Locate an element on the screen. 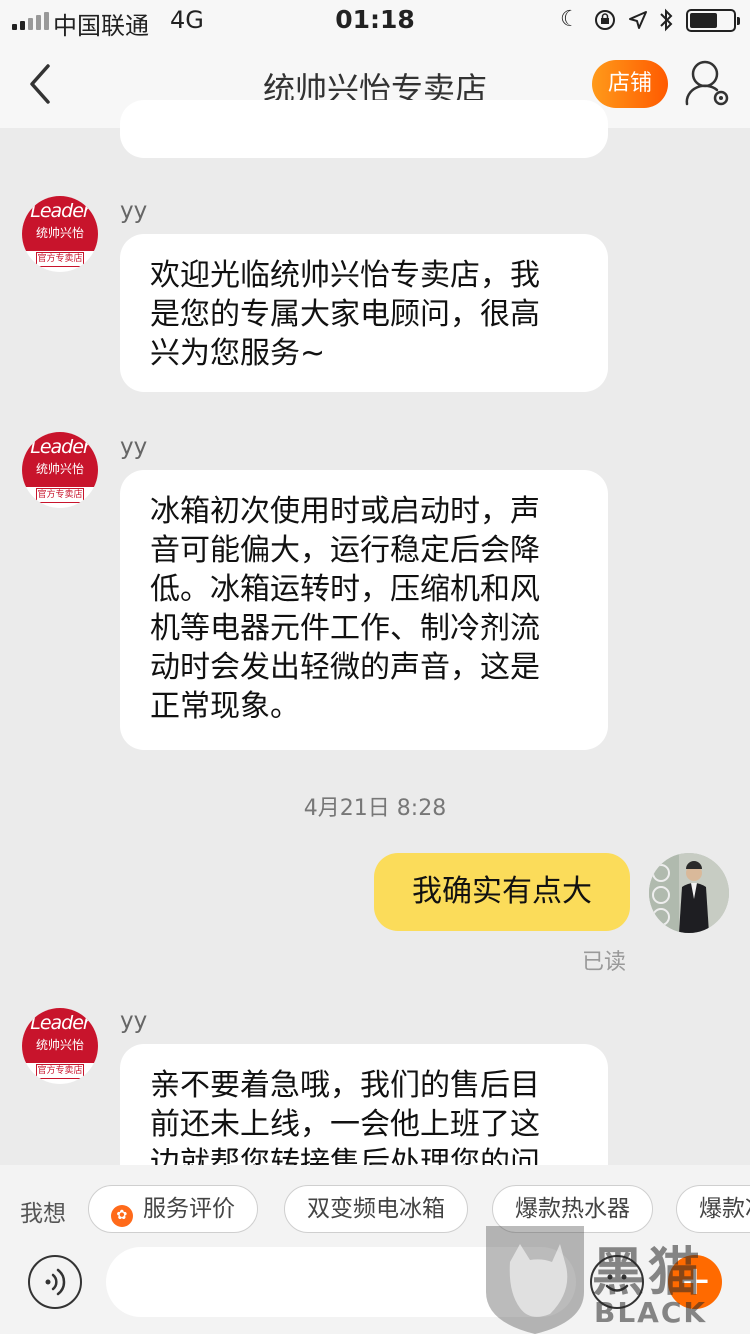  chip-label: 双变频电冰箱 is located at coordinates (376, 1209).